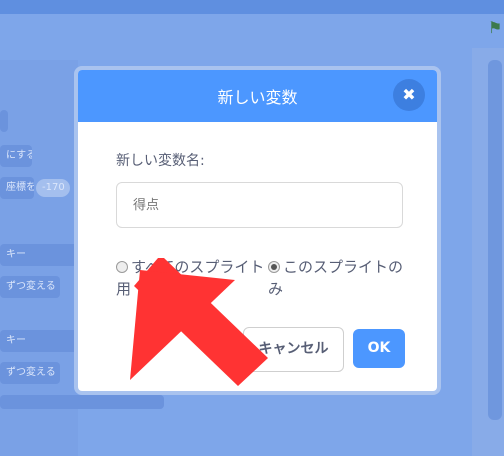 The height and width of the screenshot is (456, 504). I want to click on ok-button: OK, so click(379, 348).